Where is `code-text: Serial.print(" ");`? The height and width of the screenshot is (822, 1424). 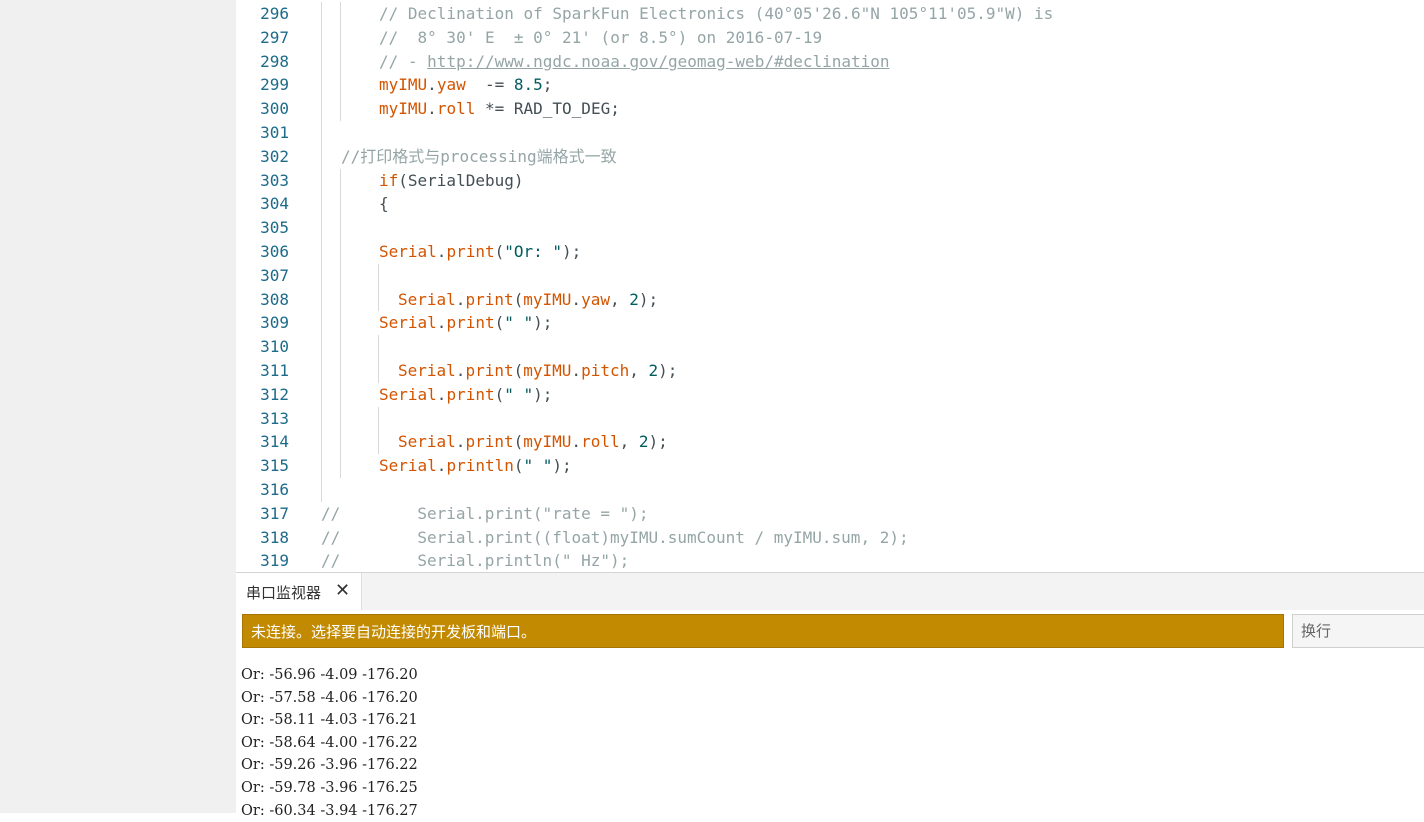
code-text: Serial.print(" "); is located at coordinates (465, 323).